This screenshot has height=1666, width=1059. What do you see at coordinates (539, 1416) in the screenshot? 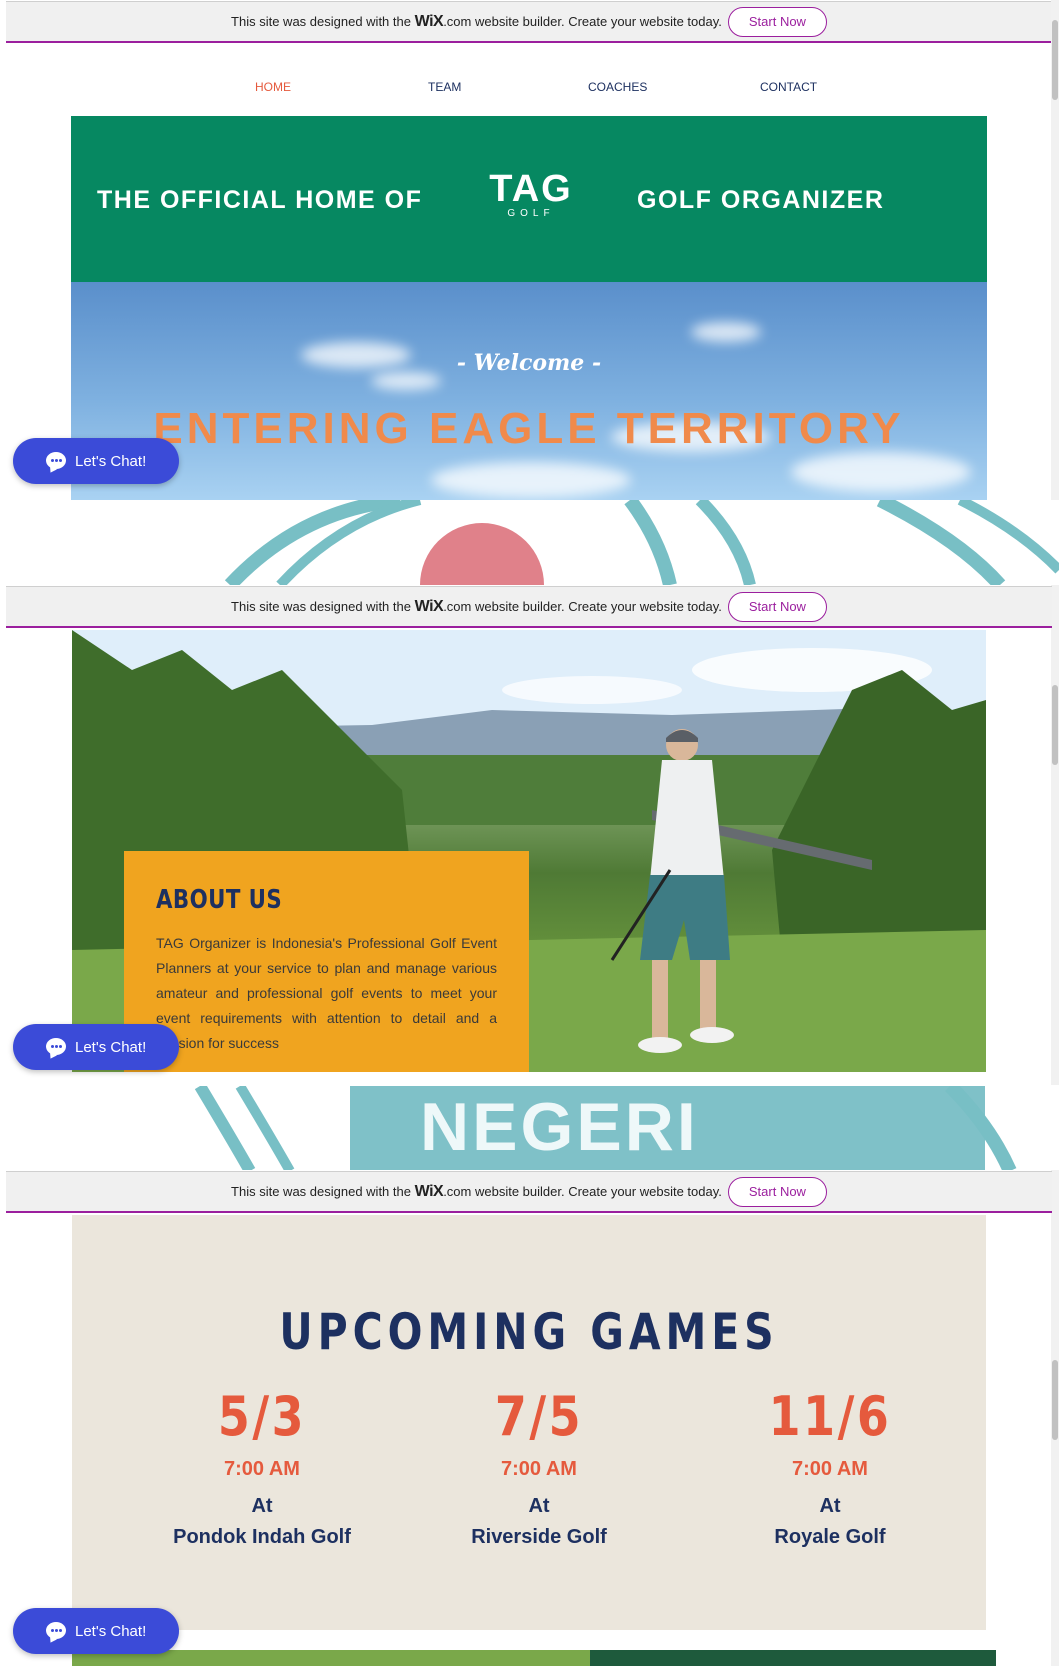
I see `game-date: 7/5` at bounding box center [539, 1416].